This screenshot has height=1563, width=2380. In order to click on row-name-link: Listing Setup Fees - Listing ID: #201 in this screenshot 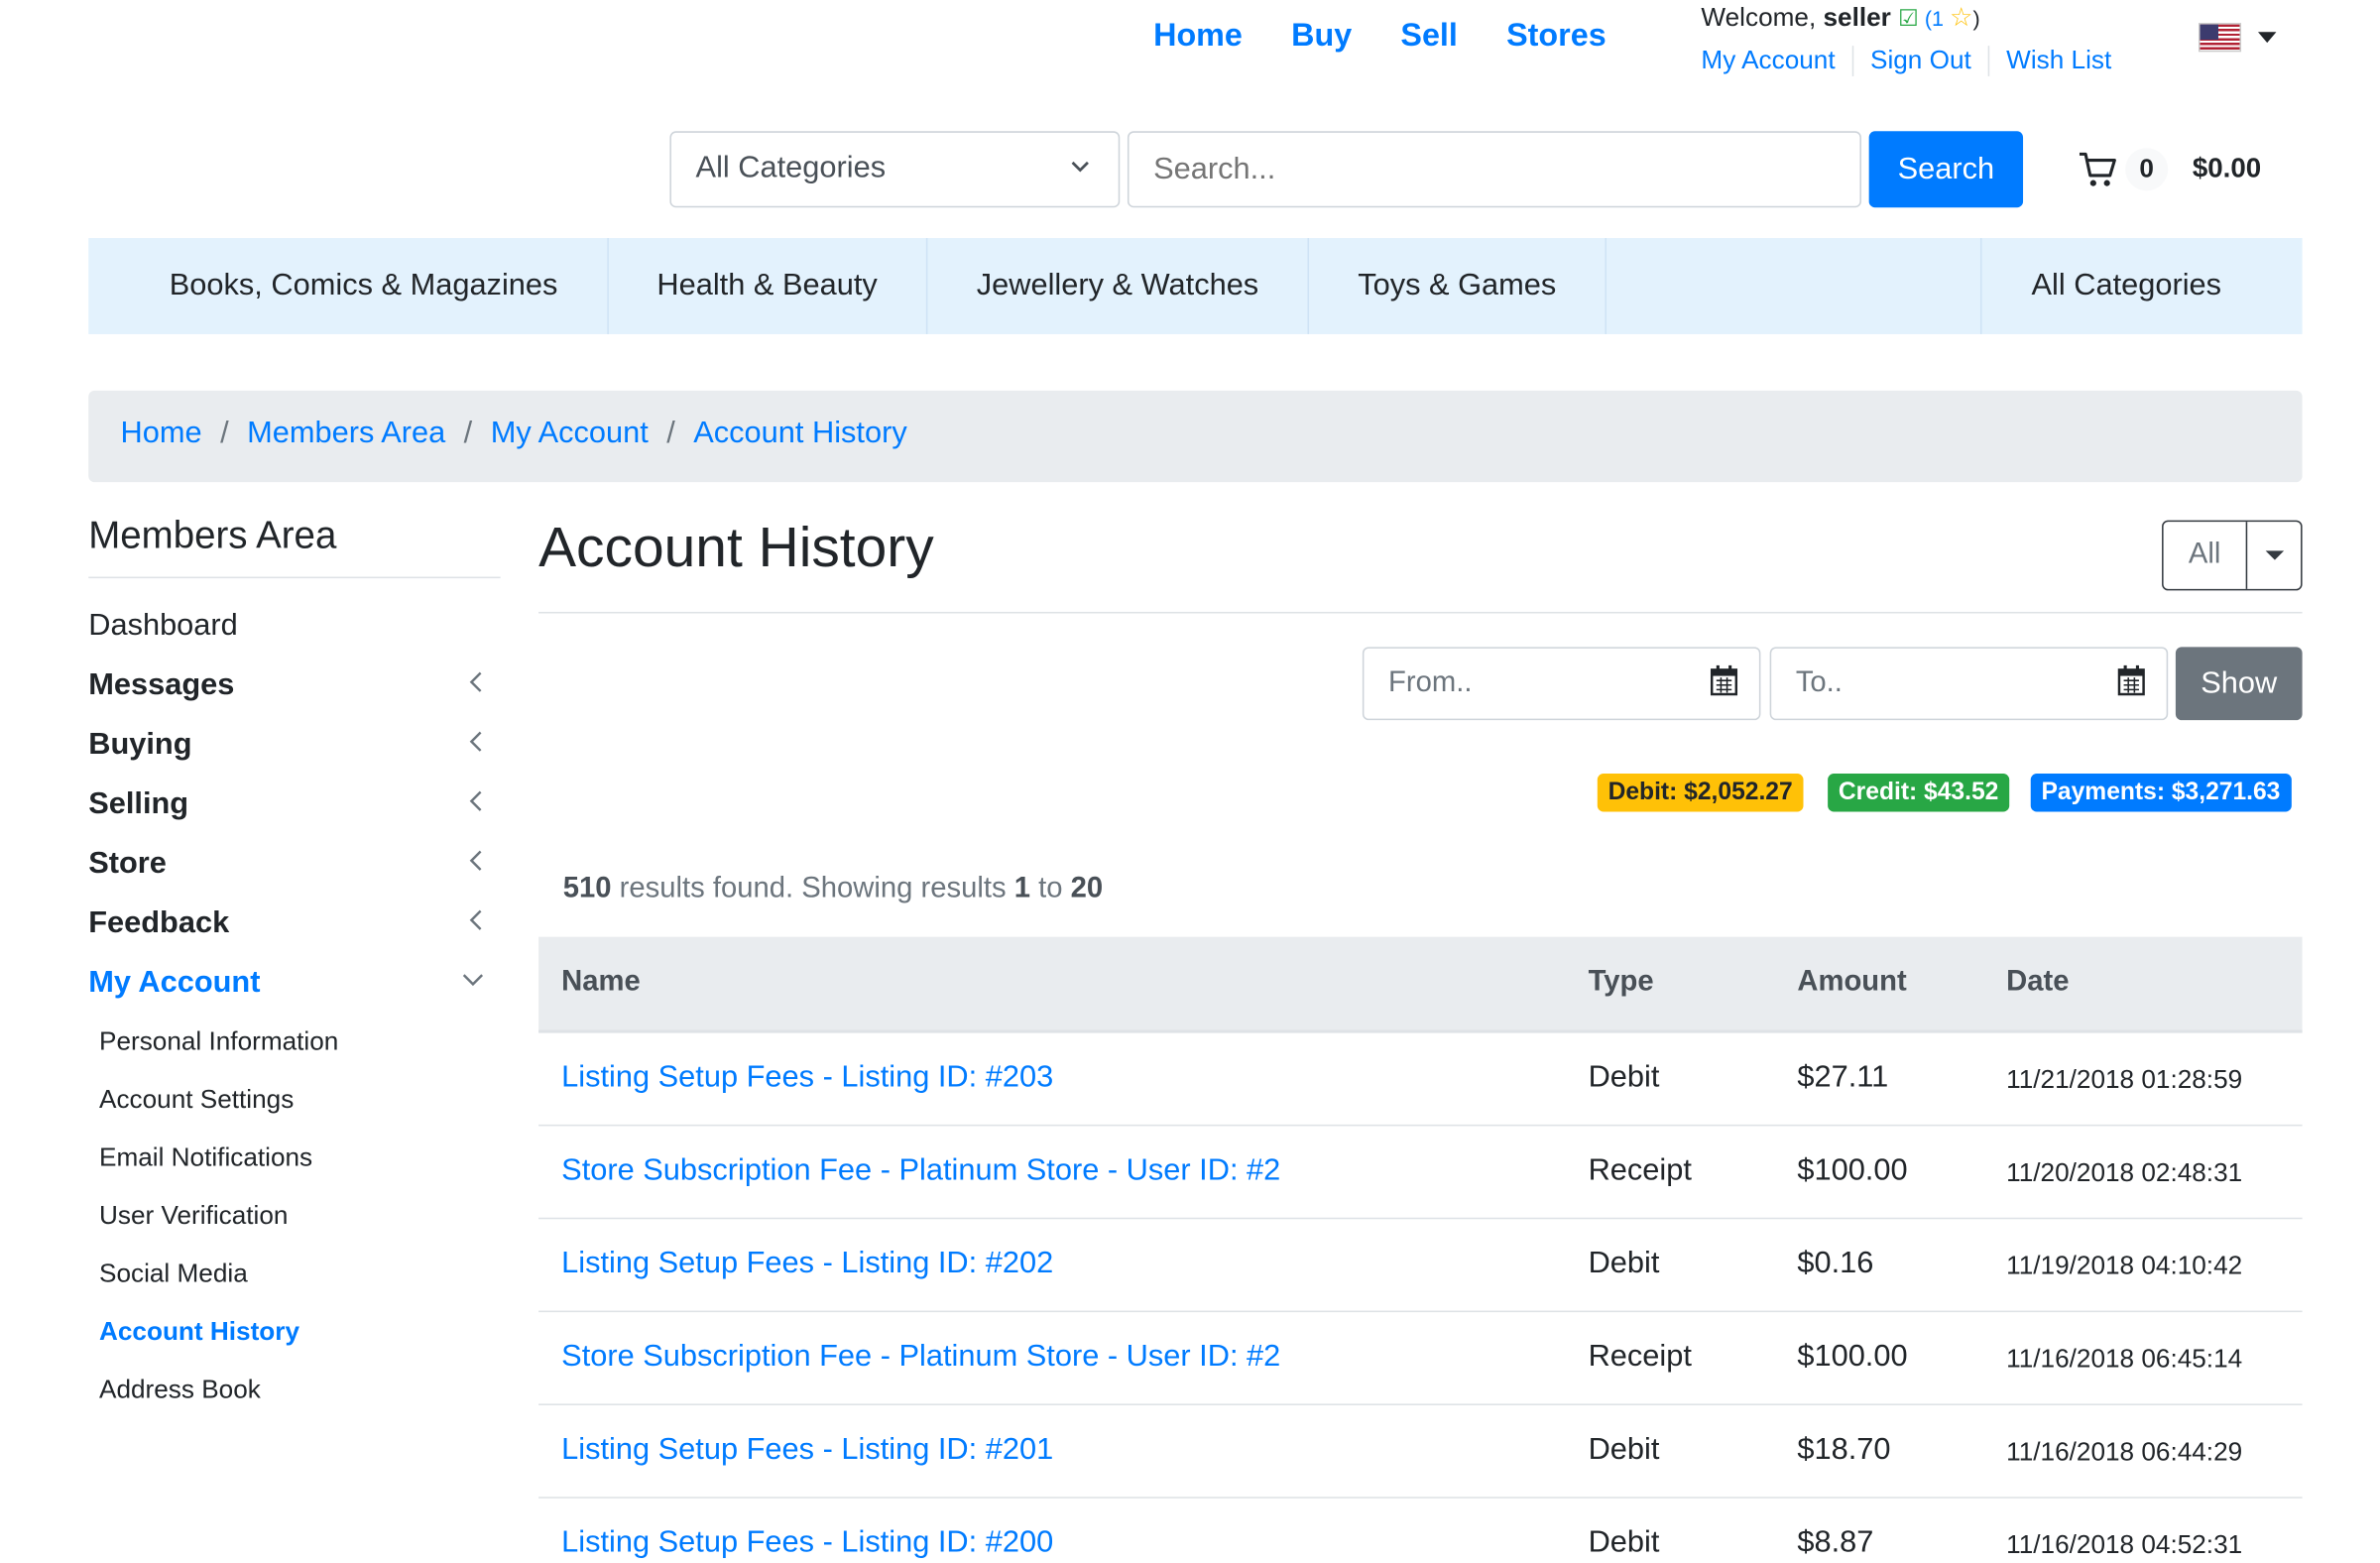, I will do `click(807, 1451)`.